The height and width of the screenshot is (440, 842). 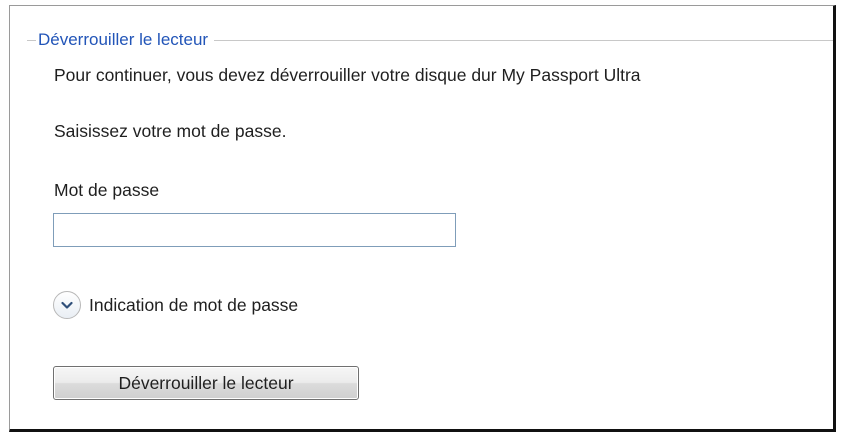 I want to click on password-hint-toggle: Indication de mot de passe, so click(x=175, y=305).